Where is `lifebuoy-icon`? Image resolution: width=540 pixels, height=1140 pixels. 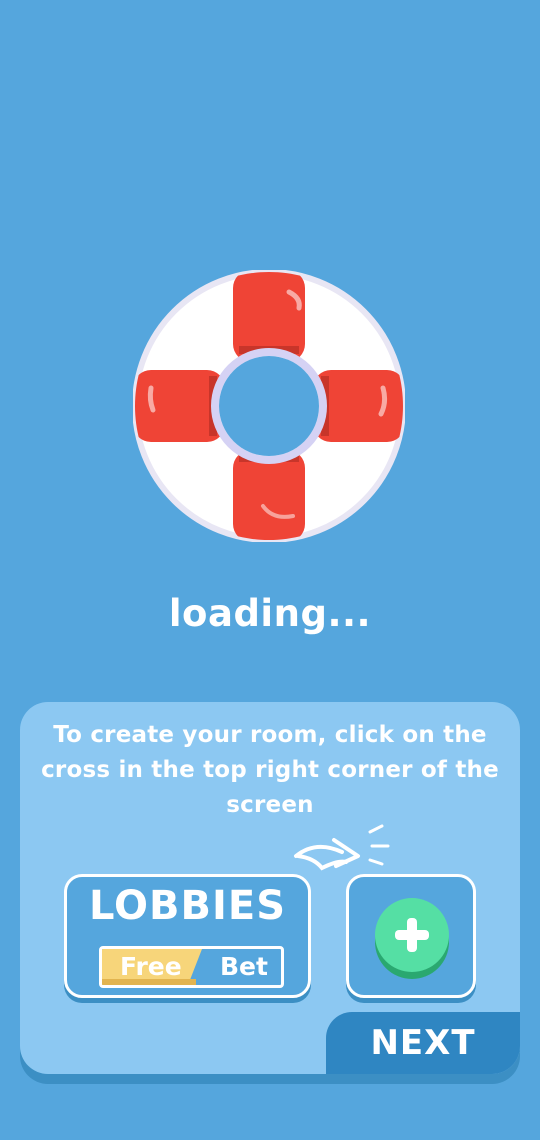
lifebuoy-icon is located at coordinates (269, 406).